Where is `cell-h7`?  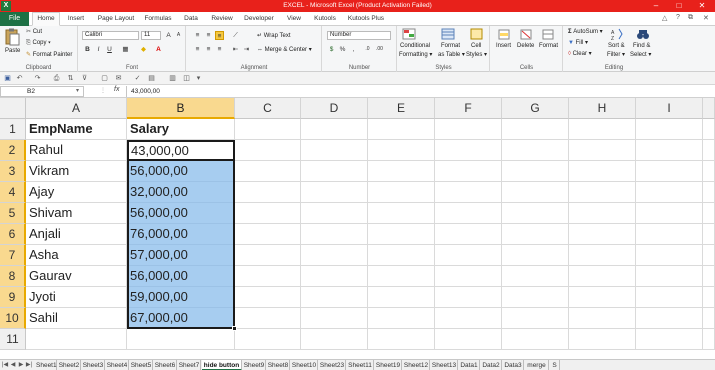 cell-h7 is located at coordinates (602, 255).